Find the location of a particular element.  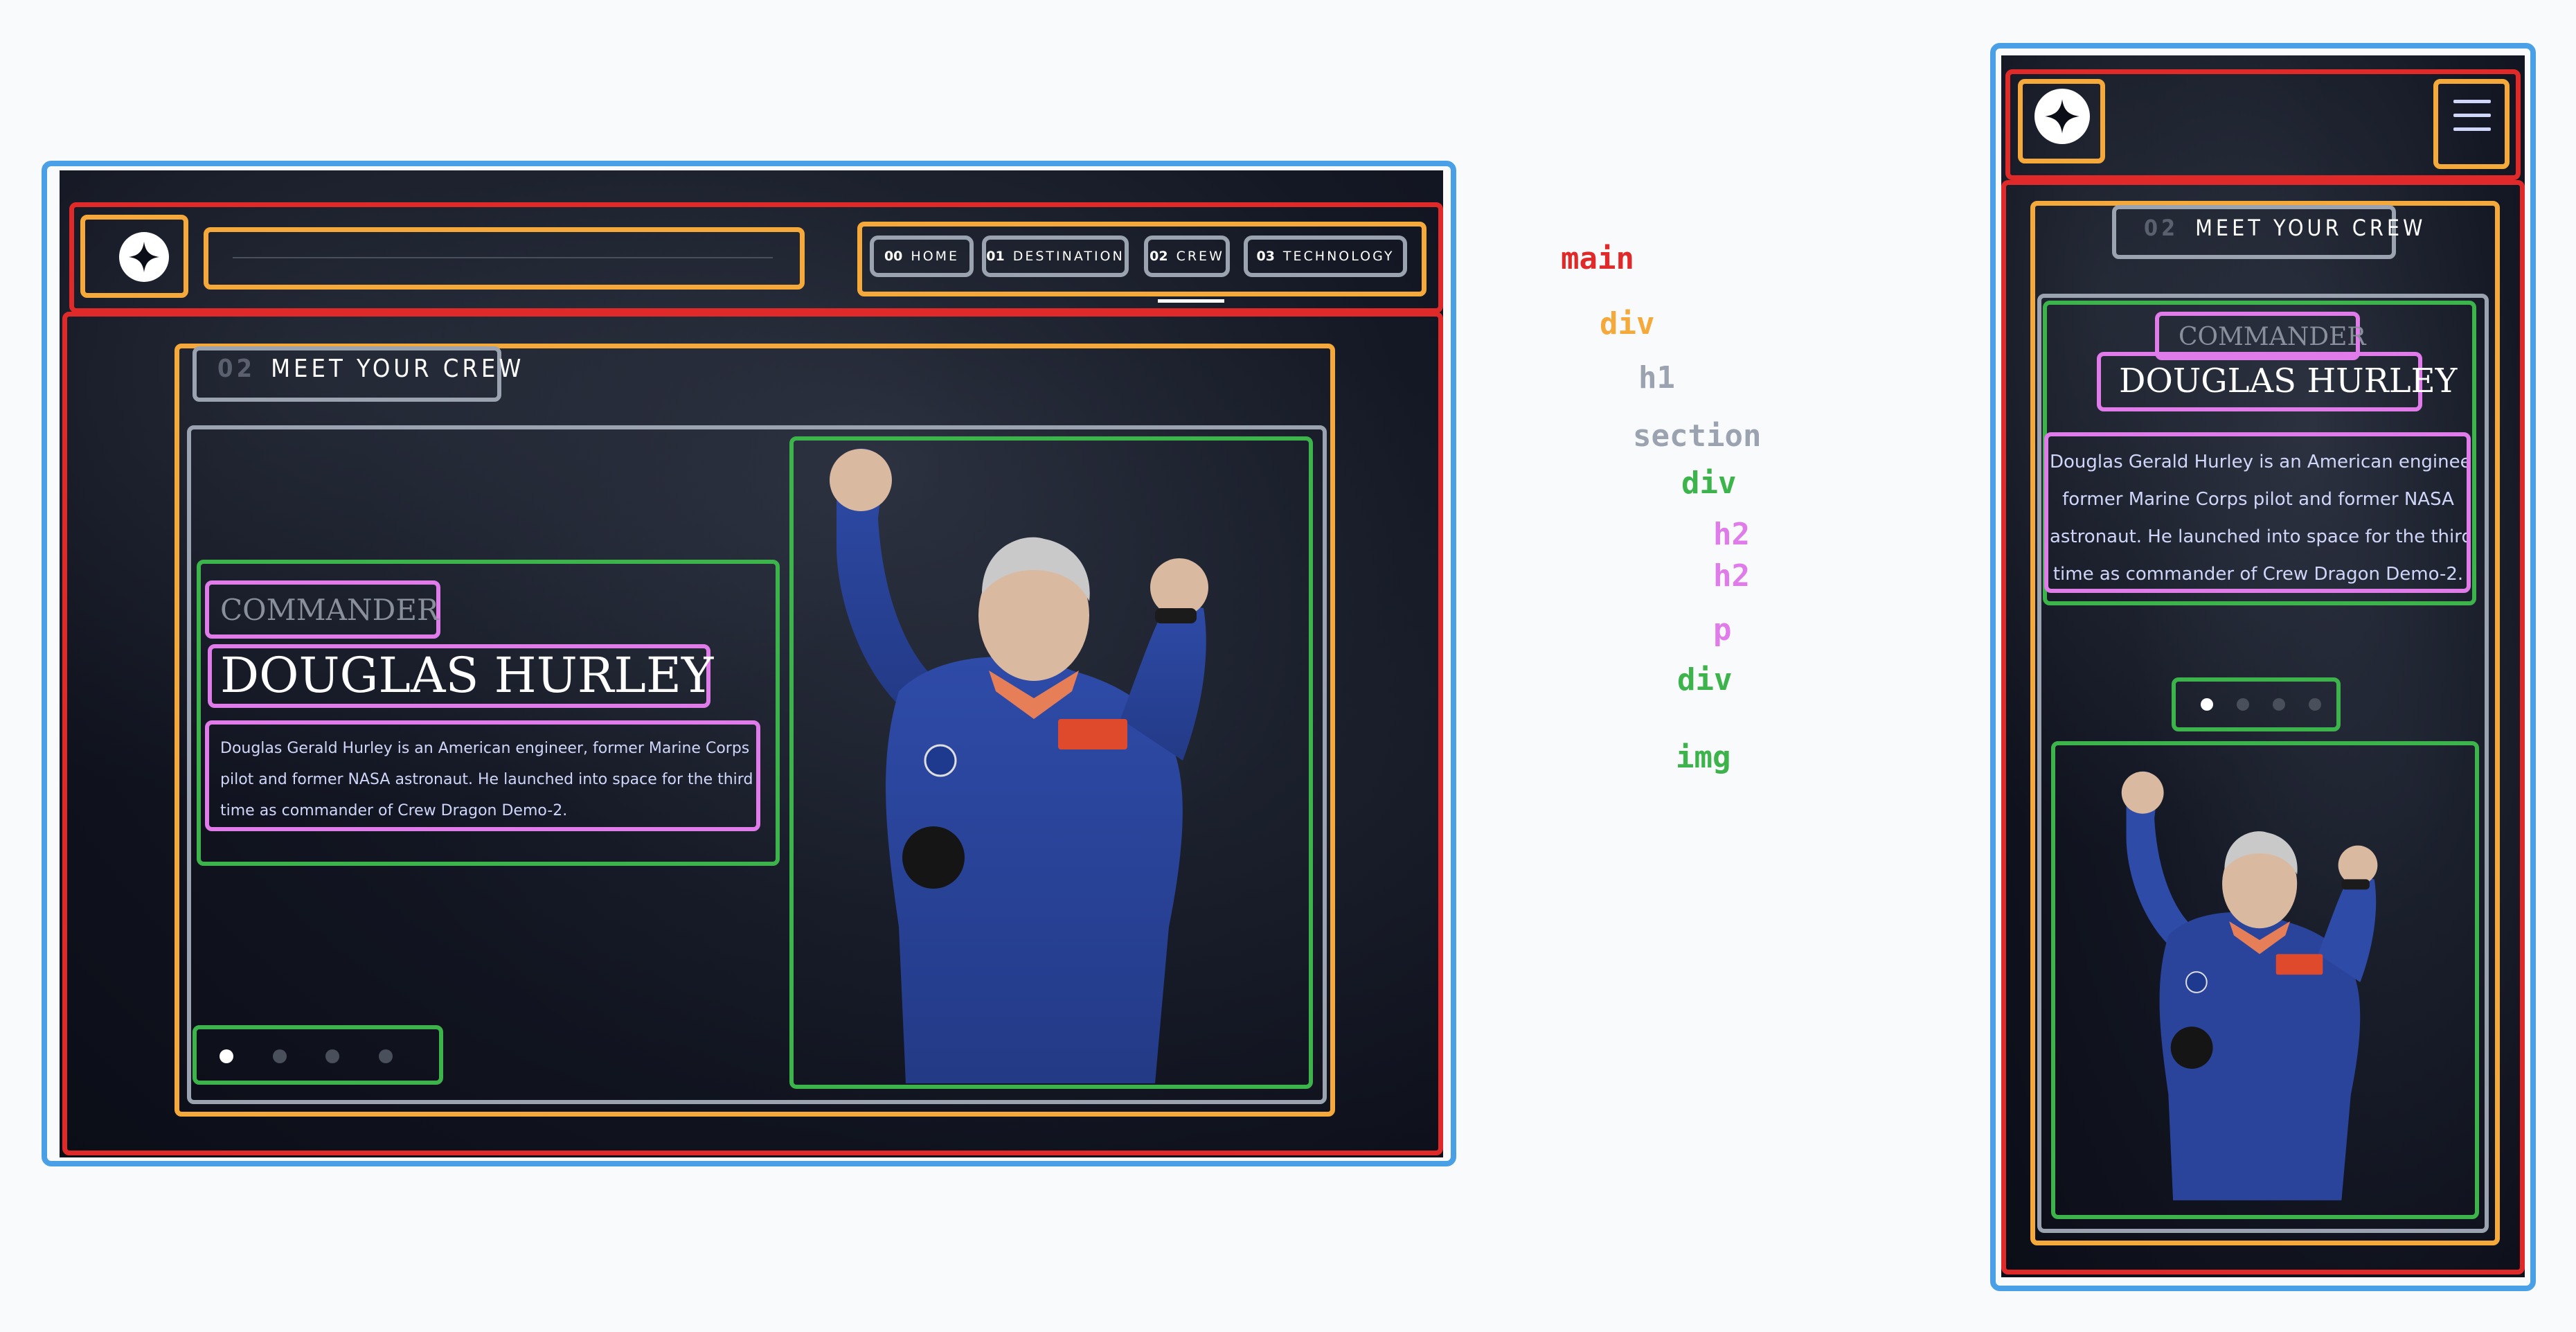

legend-h2-a: h2 is located at coordinates (1731, 535).